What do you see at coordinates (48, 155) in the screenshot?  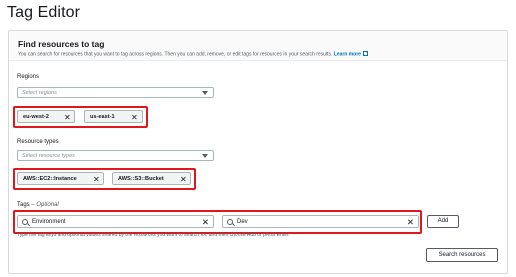 I see `resource-types-placeholder: Select resource types` at bounding box center [48, 155].